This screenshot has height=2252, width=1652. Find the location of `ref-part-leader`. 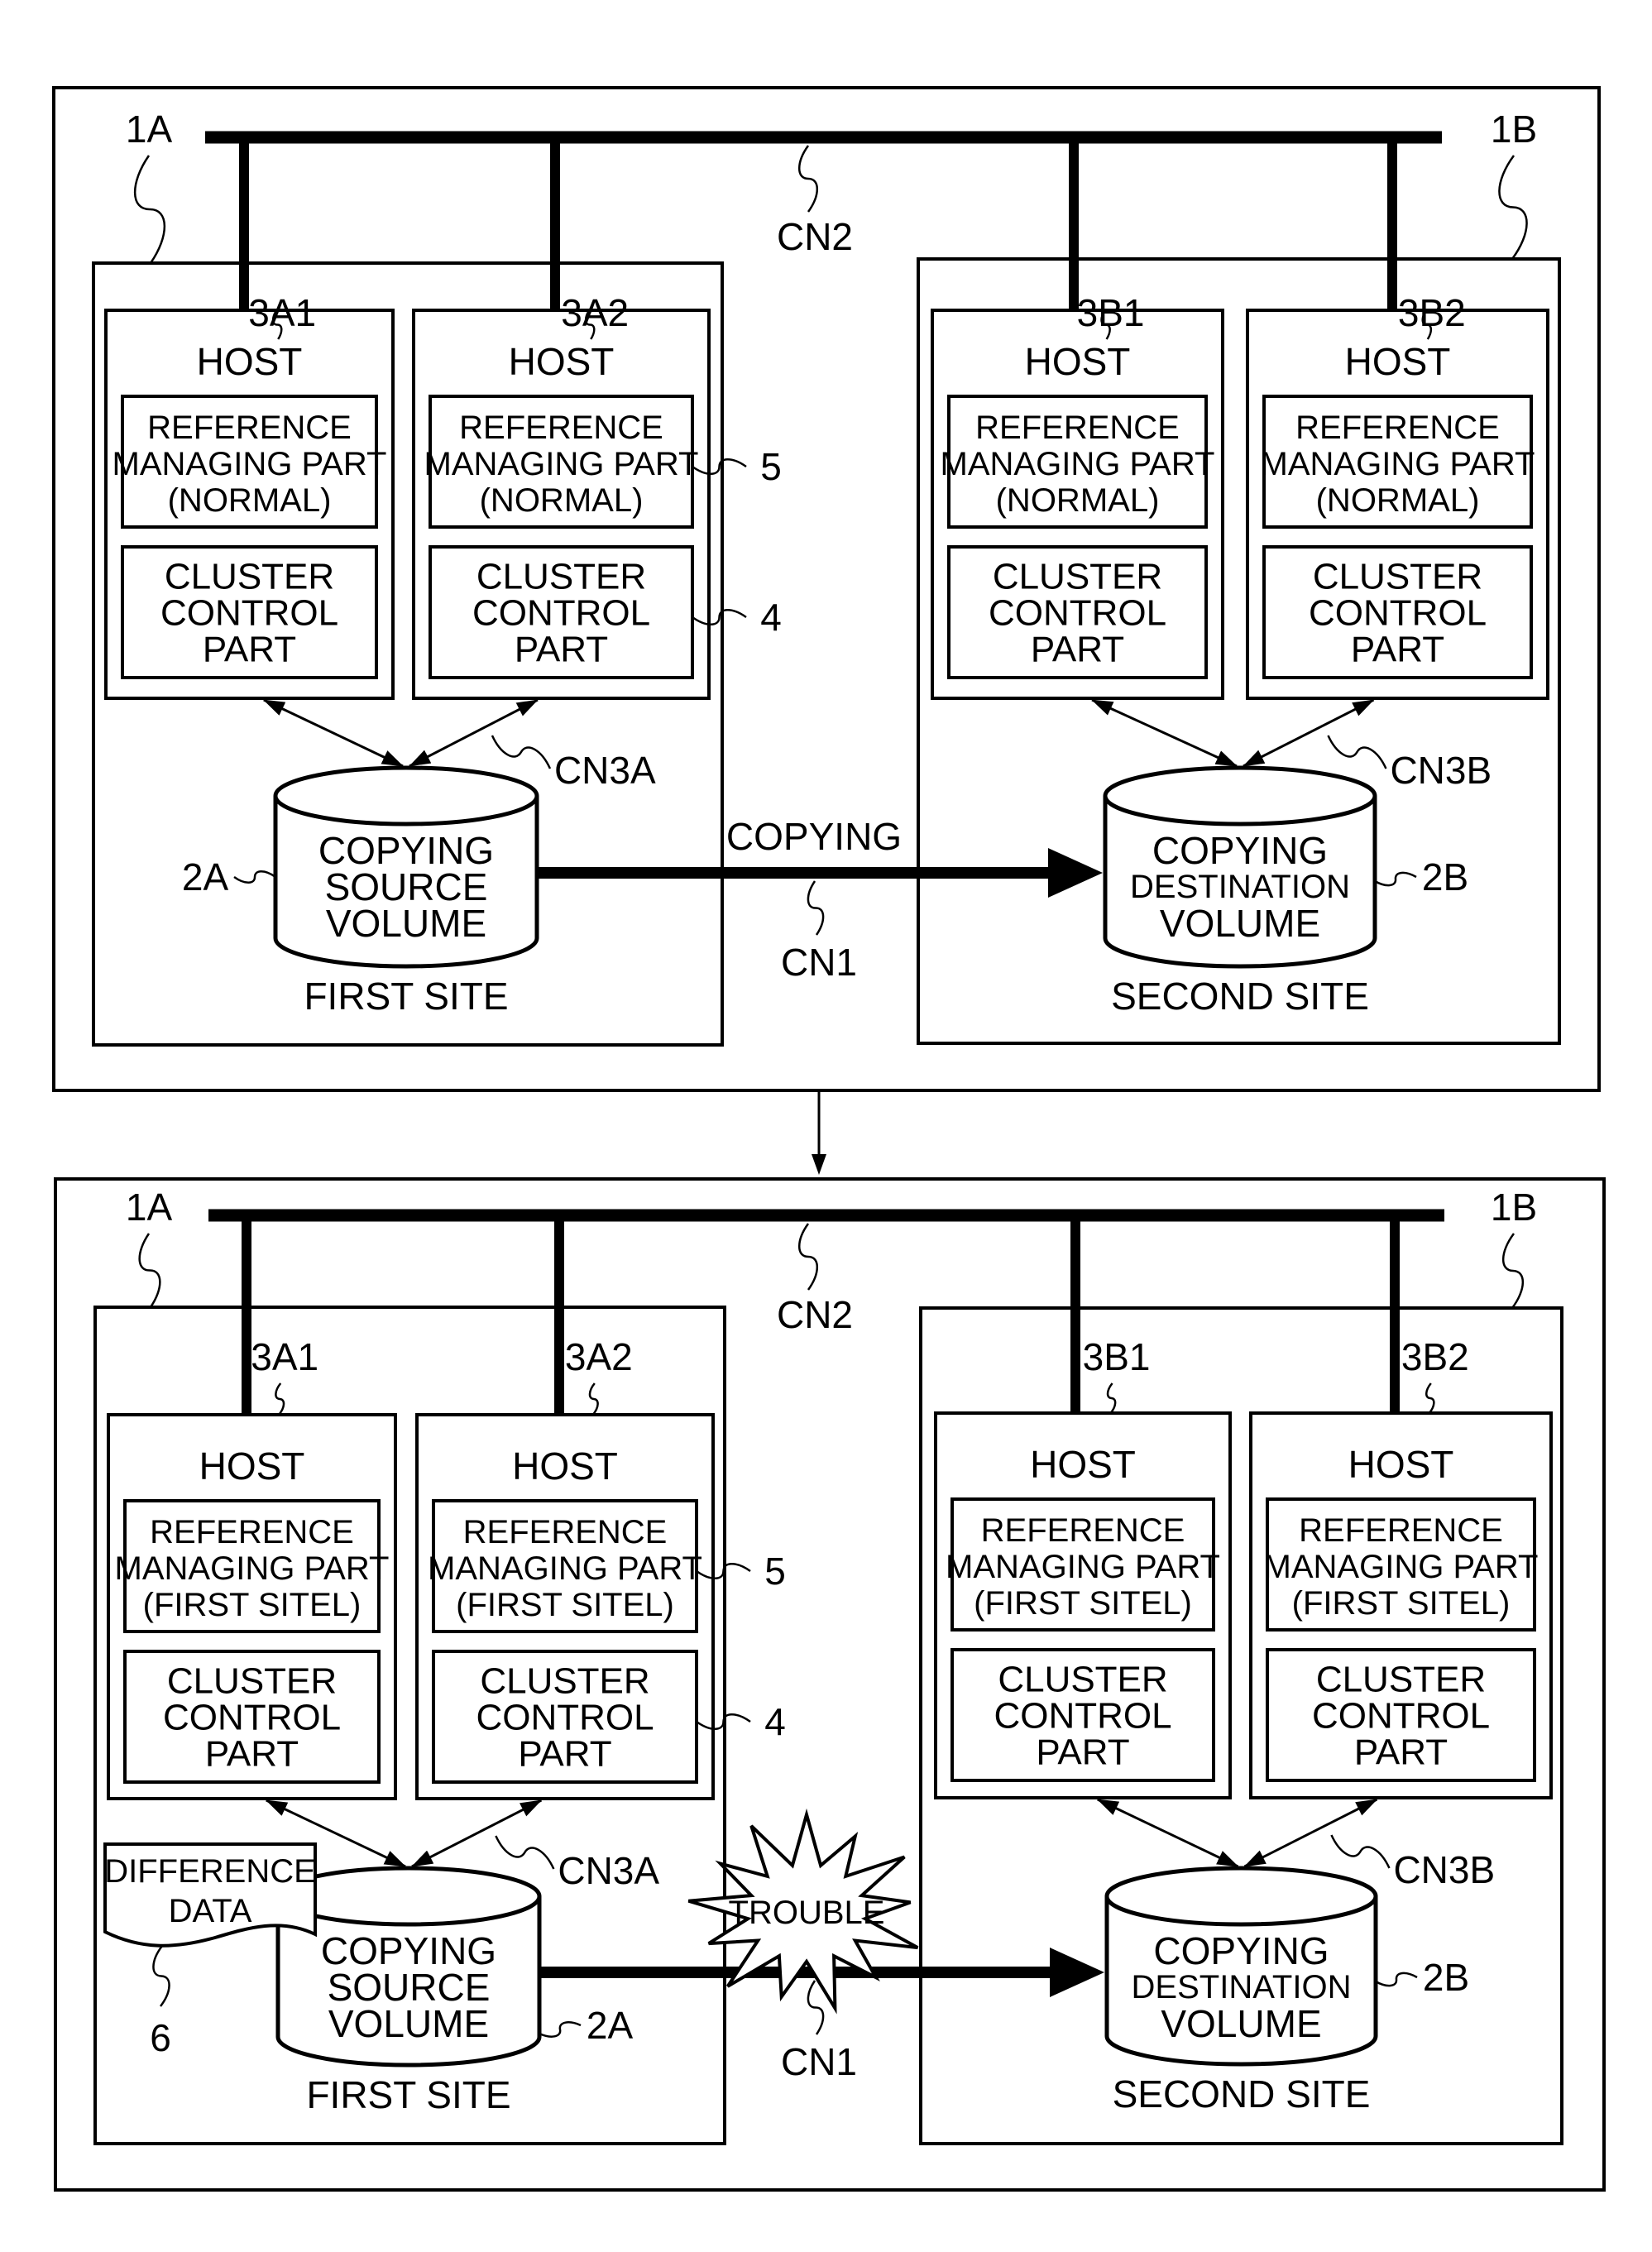

ref-part-leader is located at coordinates (719, 467).